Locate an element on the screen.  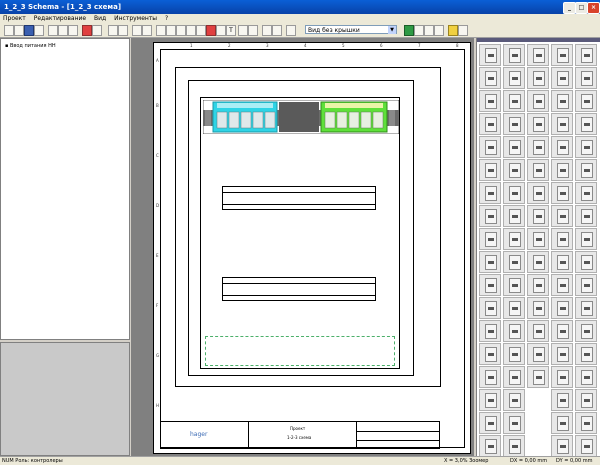
main-switch is located at coordinates (299, 117).